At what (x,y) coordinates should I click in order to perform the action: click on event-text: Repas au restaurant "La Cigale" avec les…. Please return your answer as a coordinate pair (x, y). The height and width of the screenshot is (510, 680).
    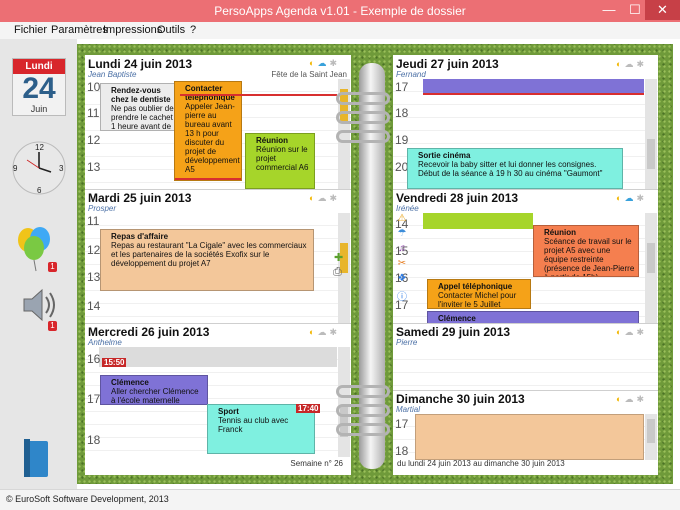
    Looking at the image, I should click on (209, 254).